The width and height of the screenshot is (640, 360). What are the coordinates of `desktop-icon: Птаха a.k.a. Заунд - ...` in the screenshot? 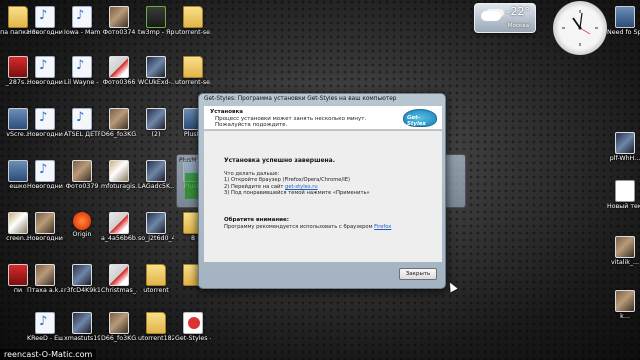 It's located at (45, 279).